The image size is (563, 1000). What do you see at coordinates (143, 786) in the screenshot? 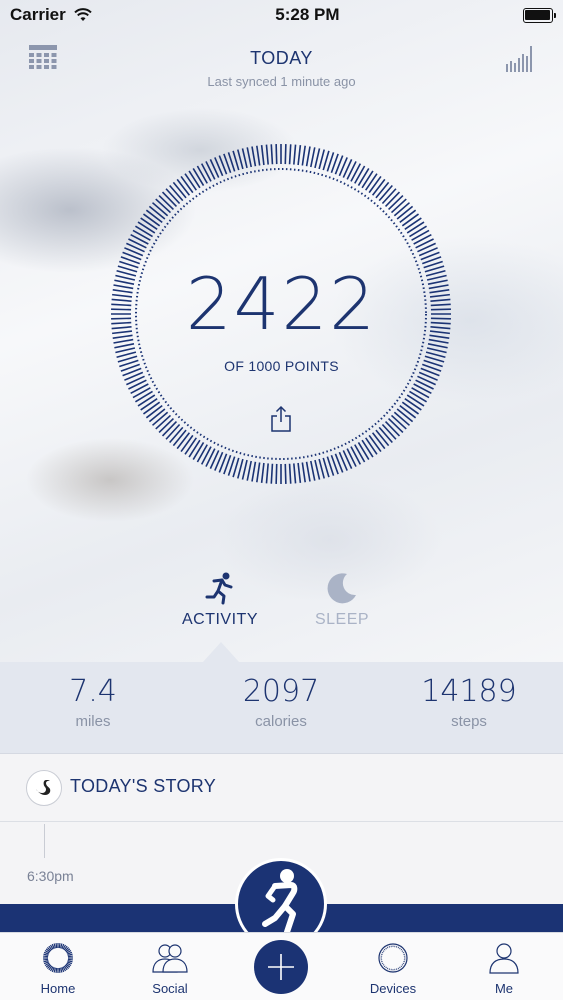
I see `story-title: TODAY'S STORY` at bounding box center [143, 786].